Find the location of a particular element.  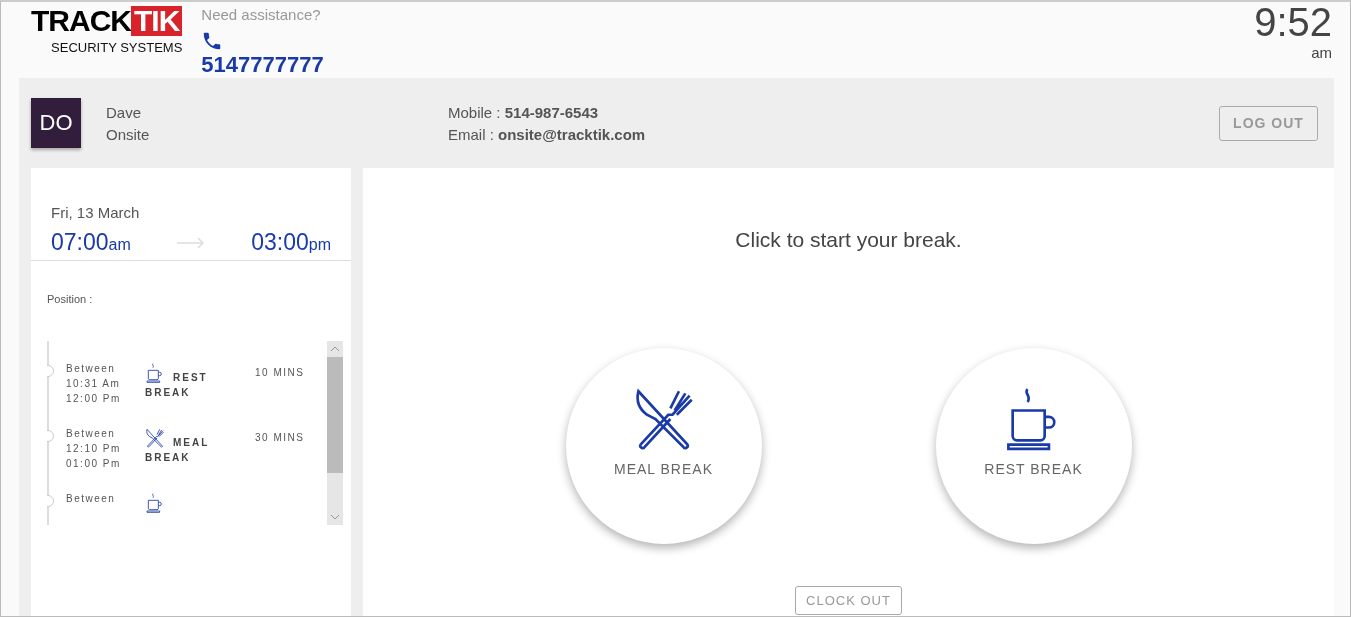

break-duration: 30 MINS is located at coordinates (280, 438).